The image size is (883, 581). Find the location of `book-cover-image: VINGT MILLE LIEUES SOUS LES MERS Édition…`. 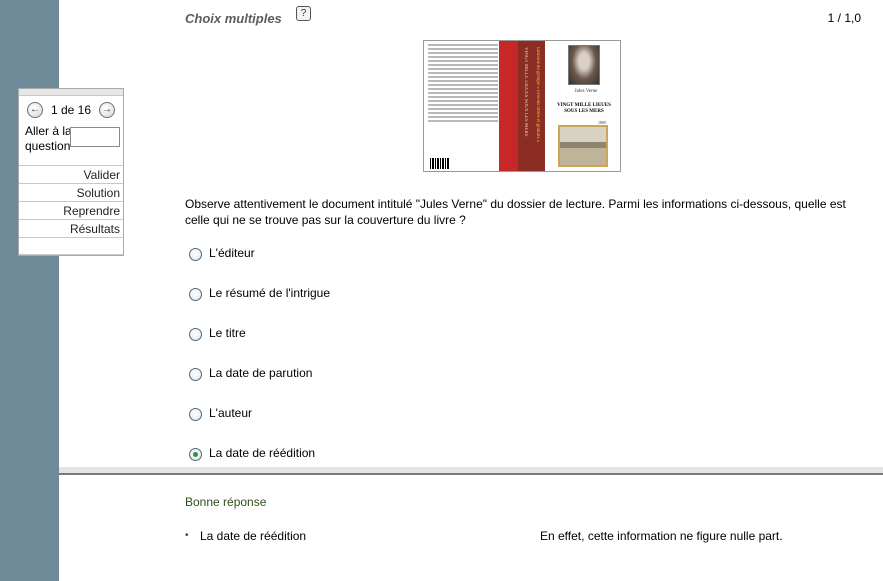

book-cover-image: VINGT MILLE LIEUES SOUS LES MERS Édition… is located at coordinates (522, 106).